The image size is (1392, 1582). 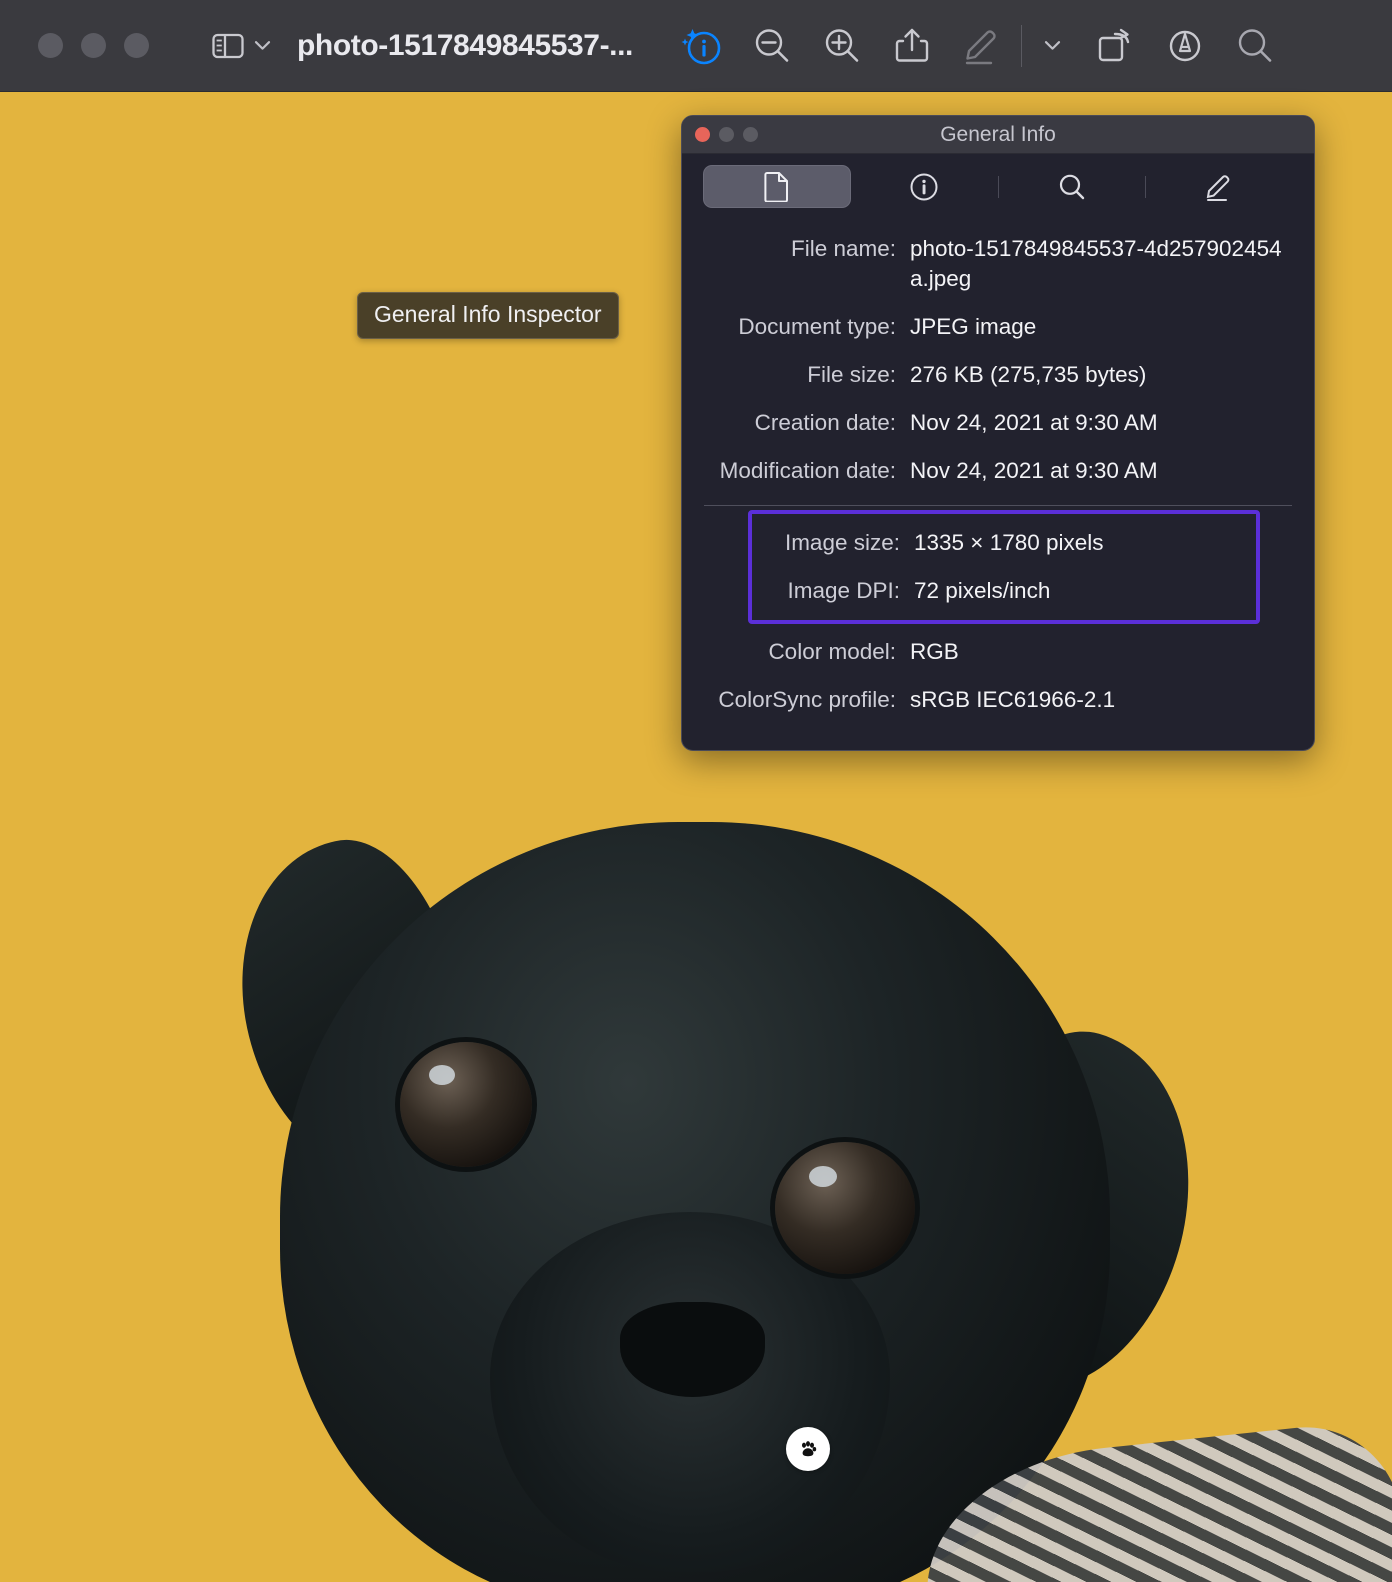 I want to click on row-label: Image DPI:, so click(x=843, y=590).